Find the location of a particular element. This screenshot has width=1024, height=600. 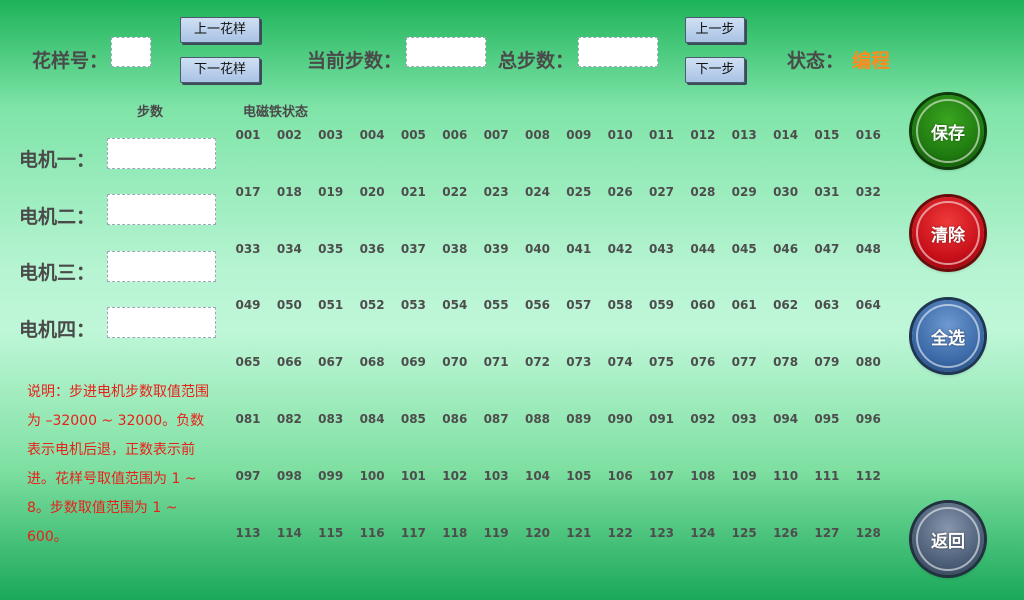

magnet-cell: 088 is located at coordinates (538, 419).